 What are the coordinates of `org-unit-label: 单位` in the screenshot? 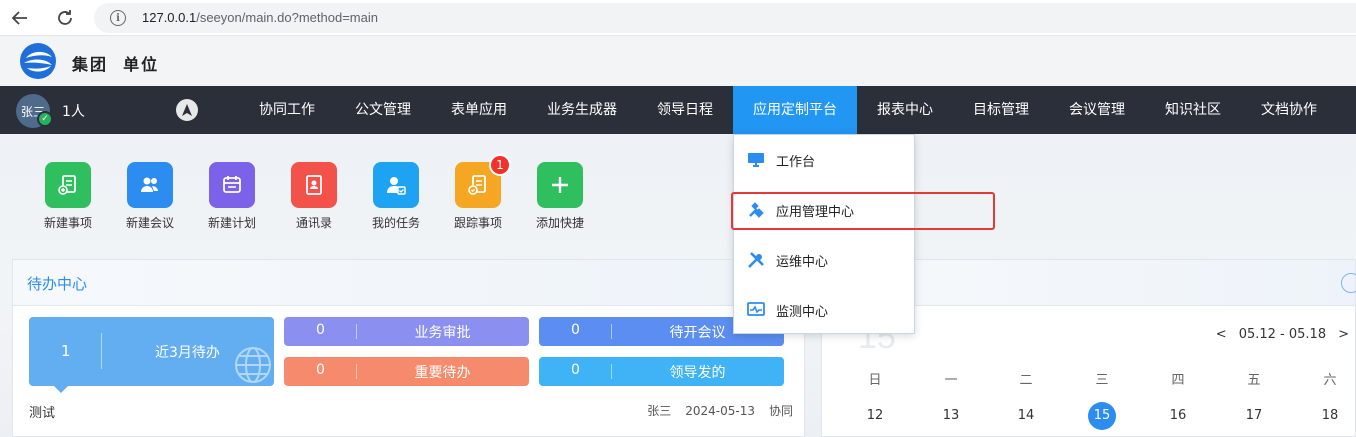 It's located at (141, 64).